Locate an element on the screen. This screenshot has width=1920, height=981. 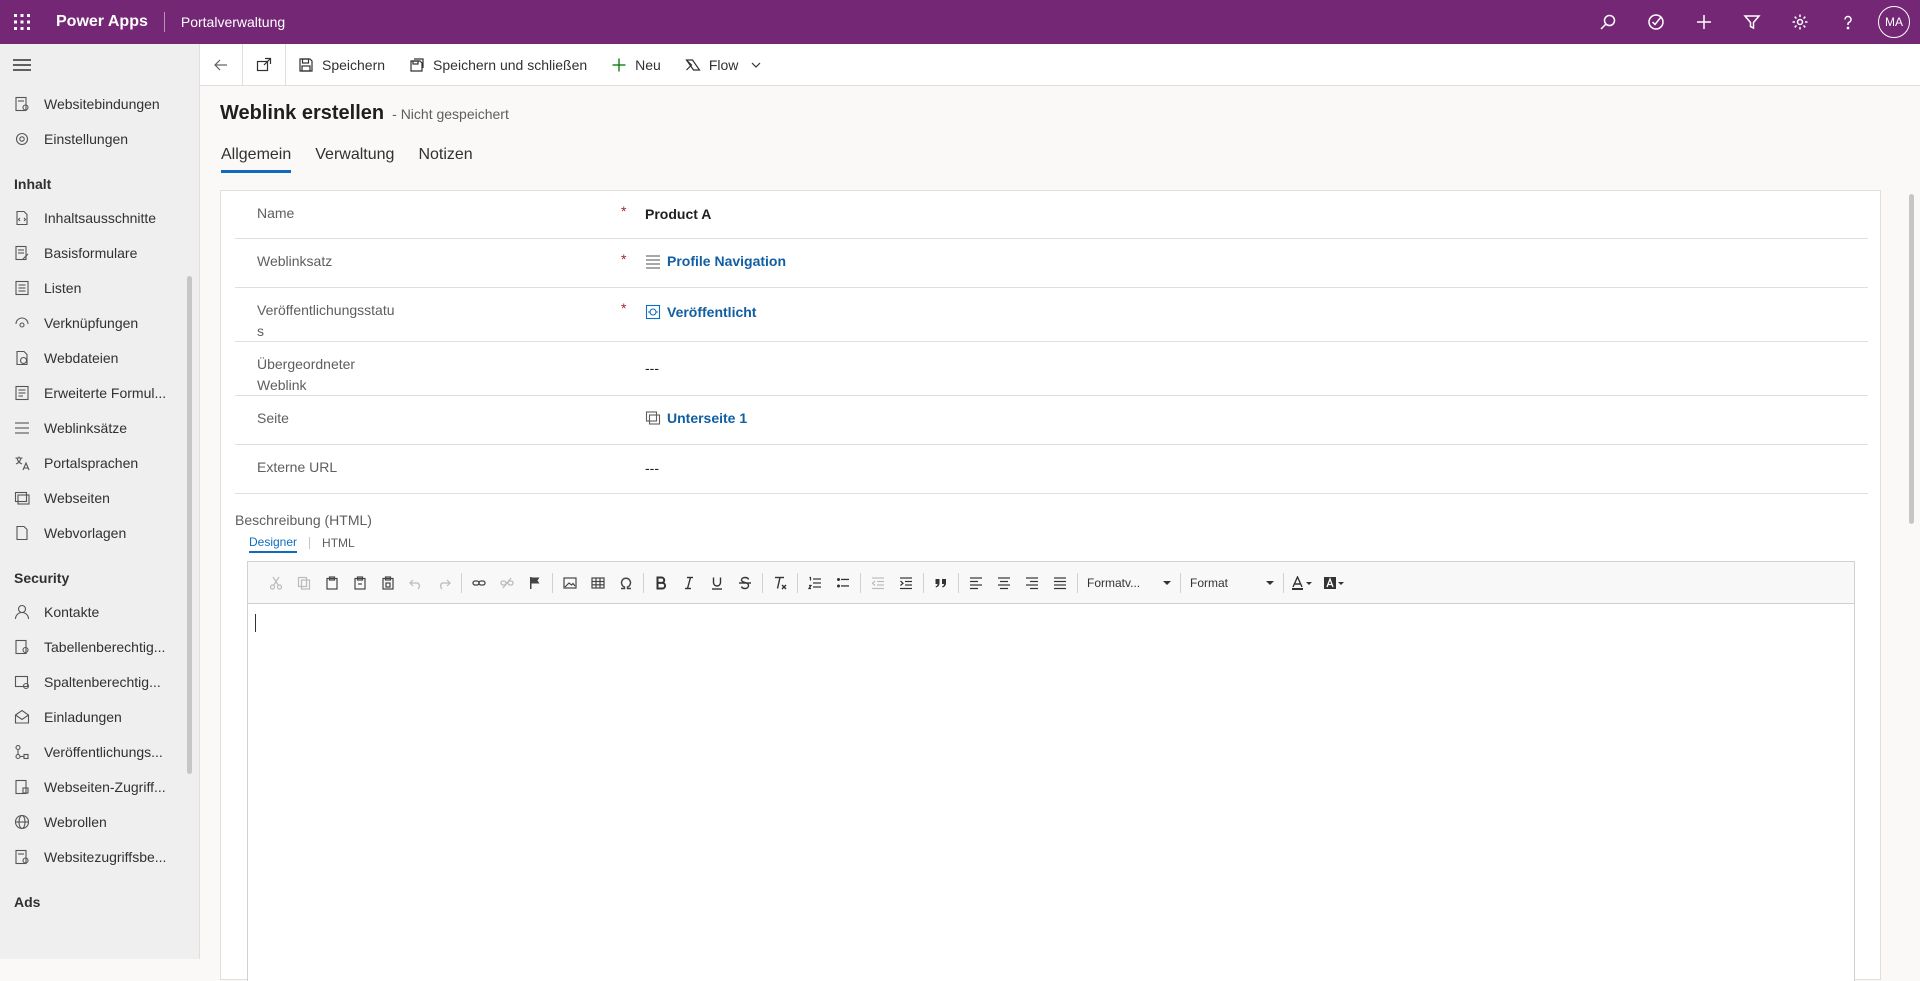
paste-button is located at coordinates (332, 583).